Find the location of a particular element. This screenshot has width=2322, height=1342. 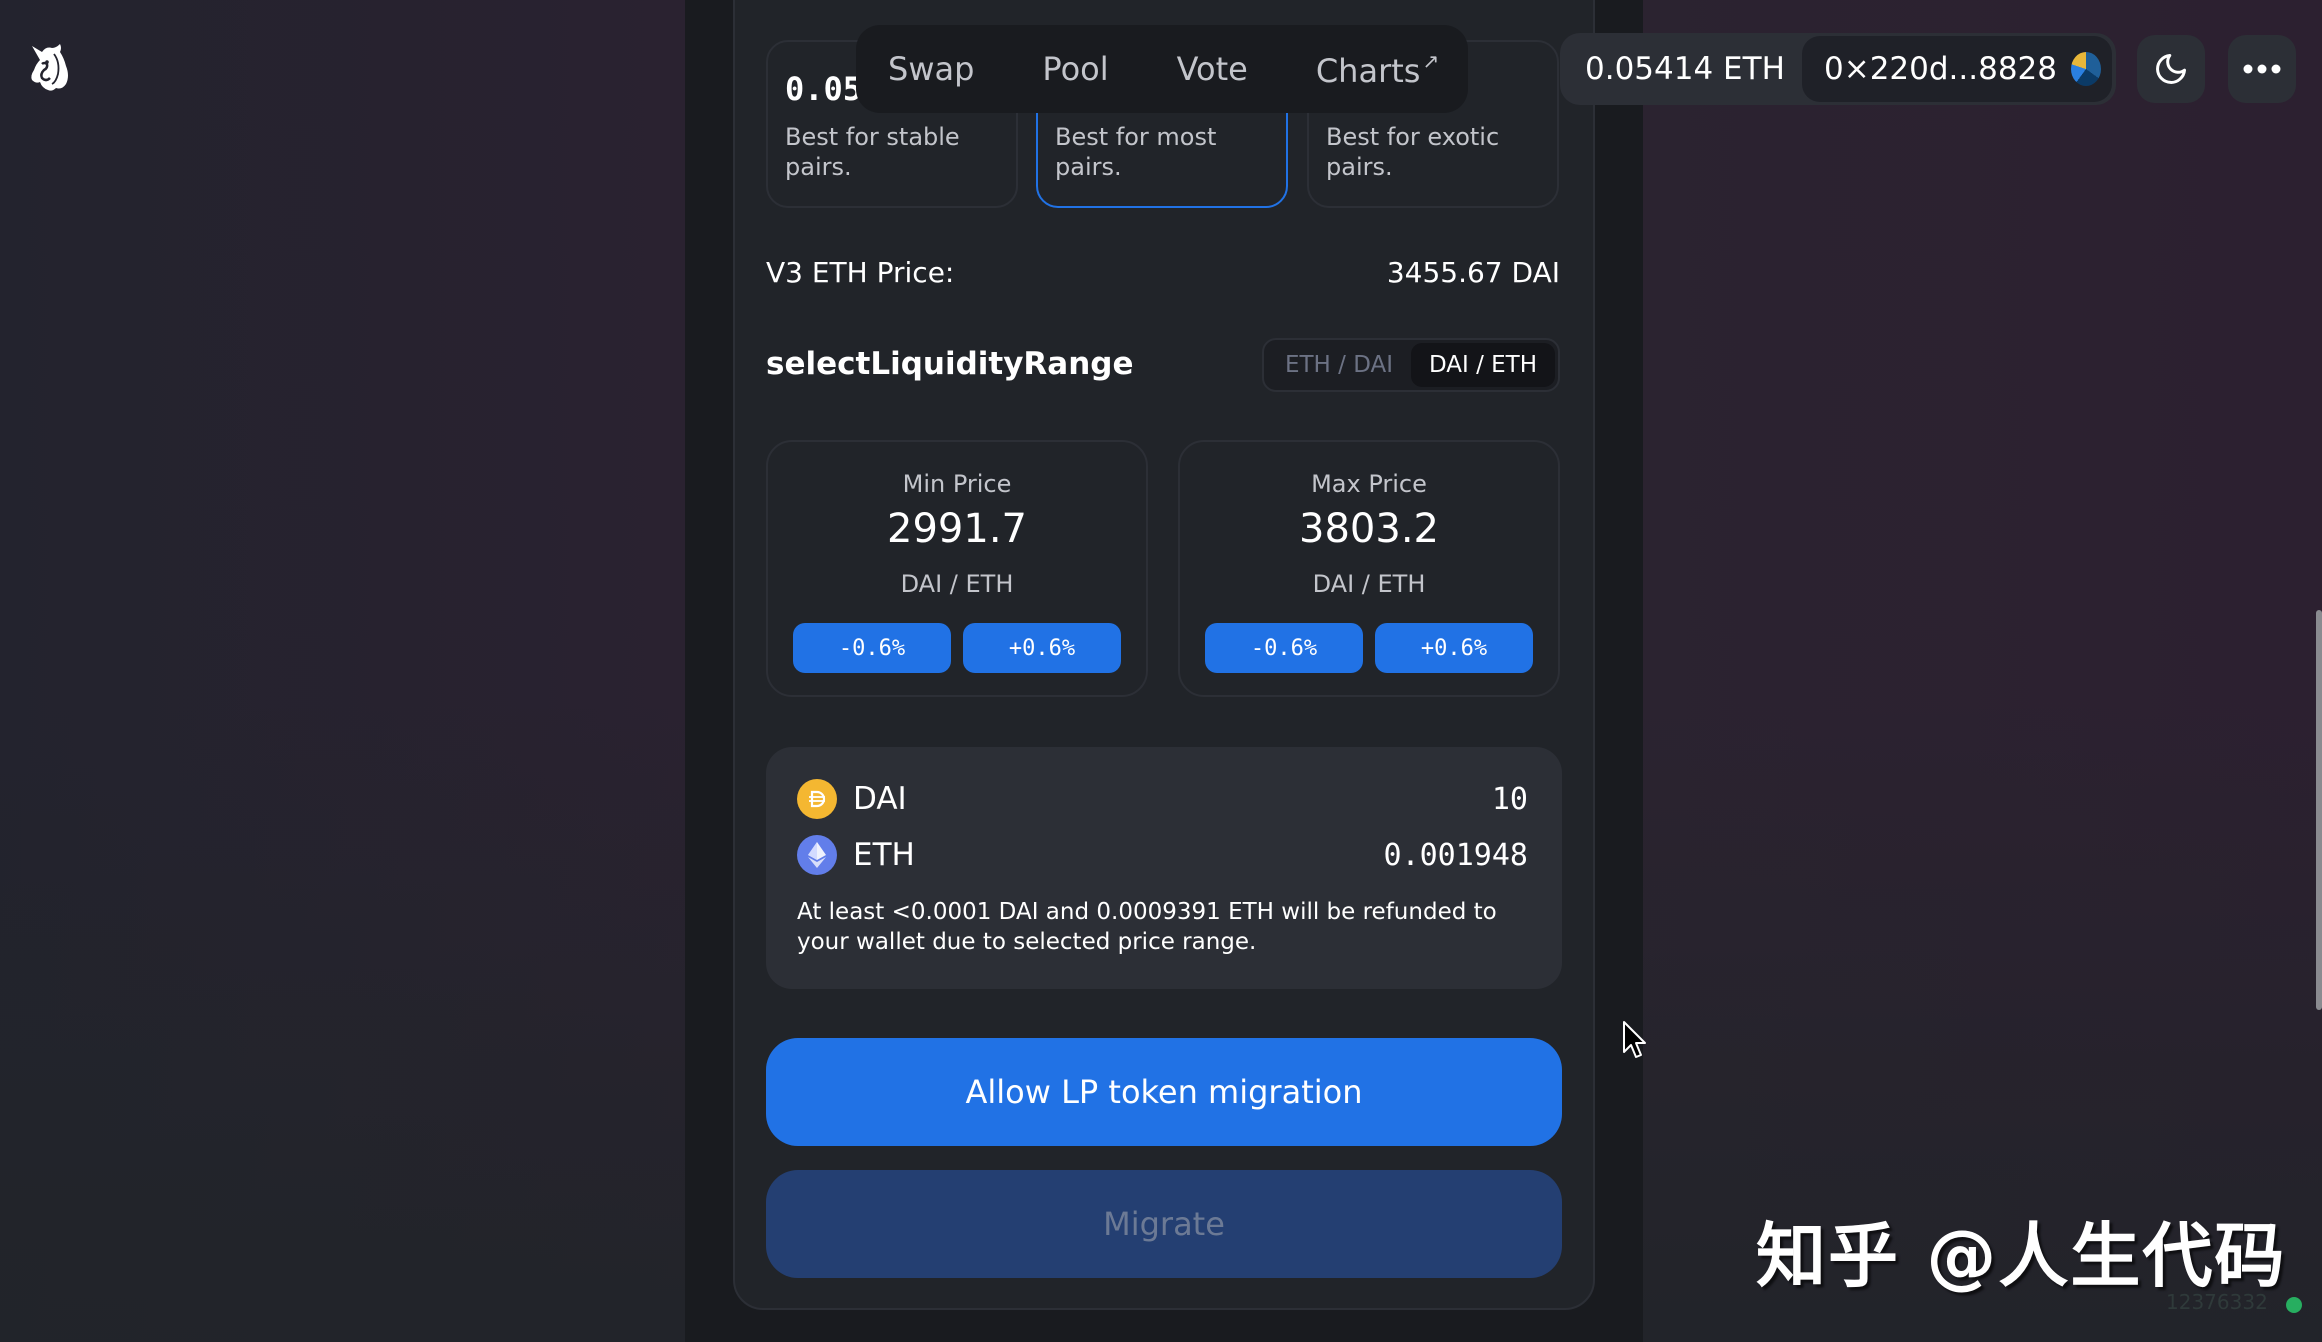

migrate-button: Migrate is located at coordinates (1164, 1224).